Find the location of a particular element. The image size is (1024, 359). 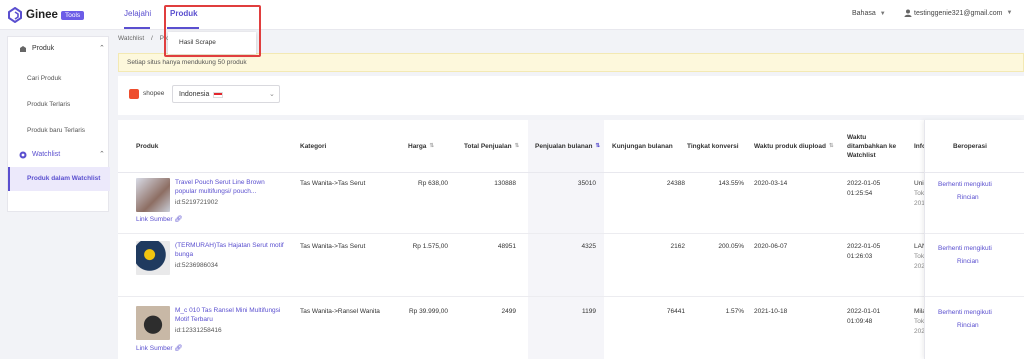

sidebar-item-cari-produk: Cari Produk is located at coordinates (44, 78).